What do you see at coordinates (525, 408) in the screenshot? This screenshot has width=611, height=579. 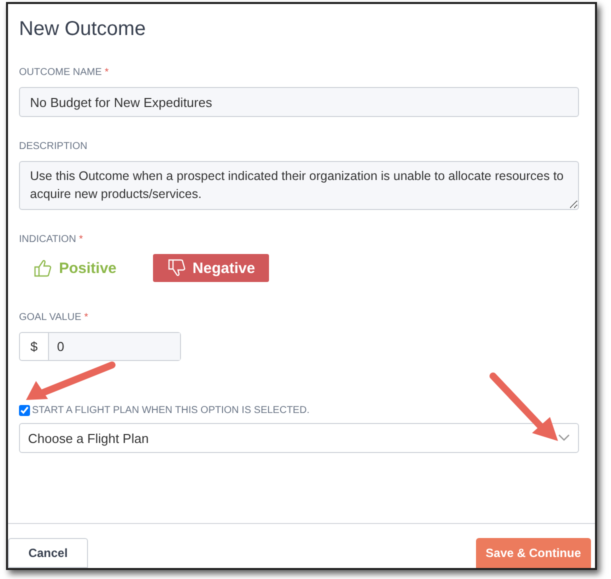 I see `annotation-arrow` at bounding box center [525, 408].